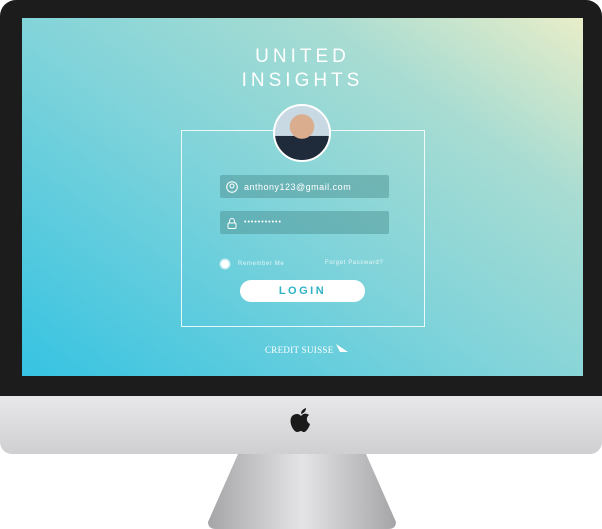  Describe the element at coordinates (261, 264) in the screenshot. I see `remember-label: Remember Me` at that location.